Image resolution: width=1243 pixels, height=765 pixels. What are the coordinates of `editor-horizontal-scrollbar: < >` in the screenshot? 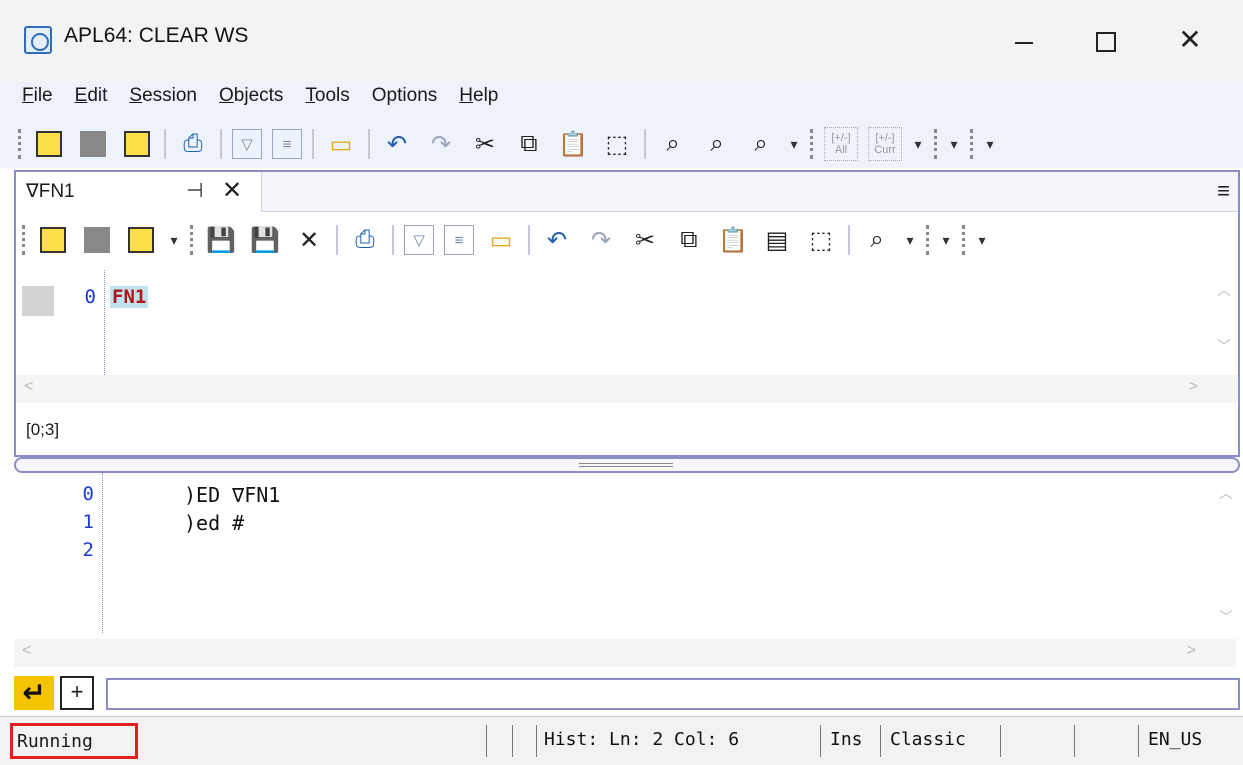 It's located at (627, 389).